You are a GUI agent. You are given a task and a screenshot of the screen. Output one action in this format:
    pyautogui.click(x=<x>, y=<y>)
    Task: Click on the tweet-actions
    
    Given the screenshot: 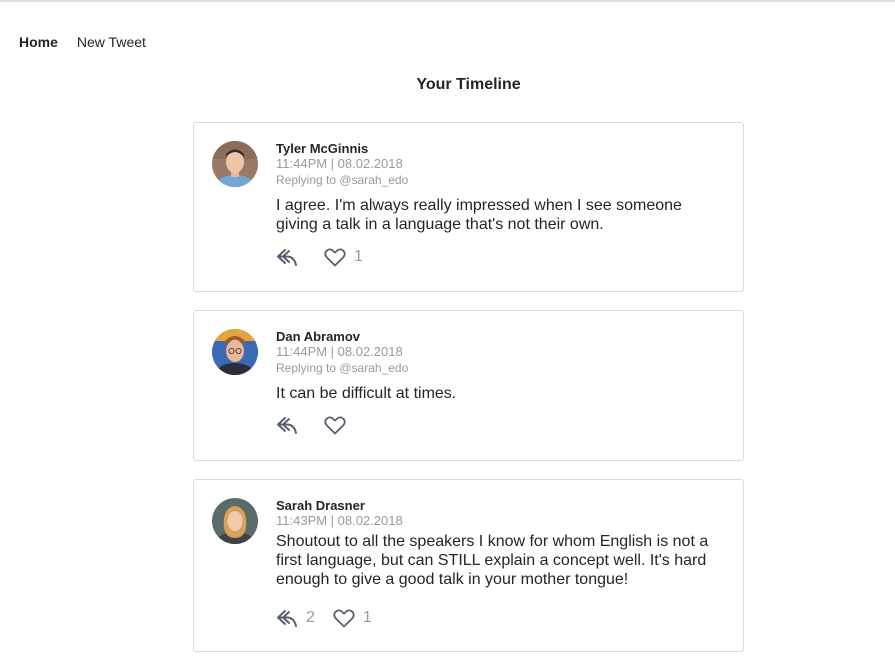 What is the action you would take?
    pyautogui.click(x=324, y=425)
    